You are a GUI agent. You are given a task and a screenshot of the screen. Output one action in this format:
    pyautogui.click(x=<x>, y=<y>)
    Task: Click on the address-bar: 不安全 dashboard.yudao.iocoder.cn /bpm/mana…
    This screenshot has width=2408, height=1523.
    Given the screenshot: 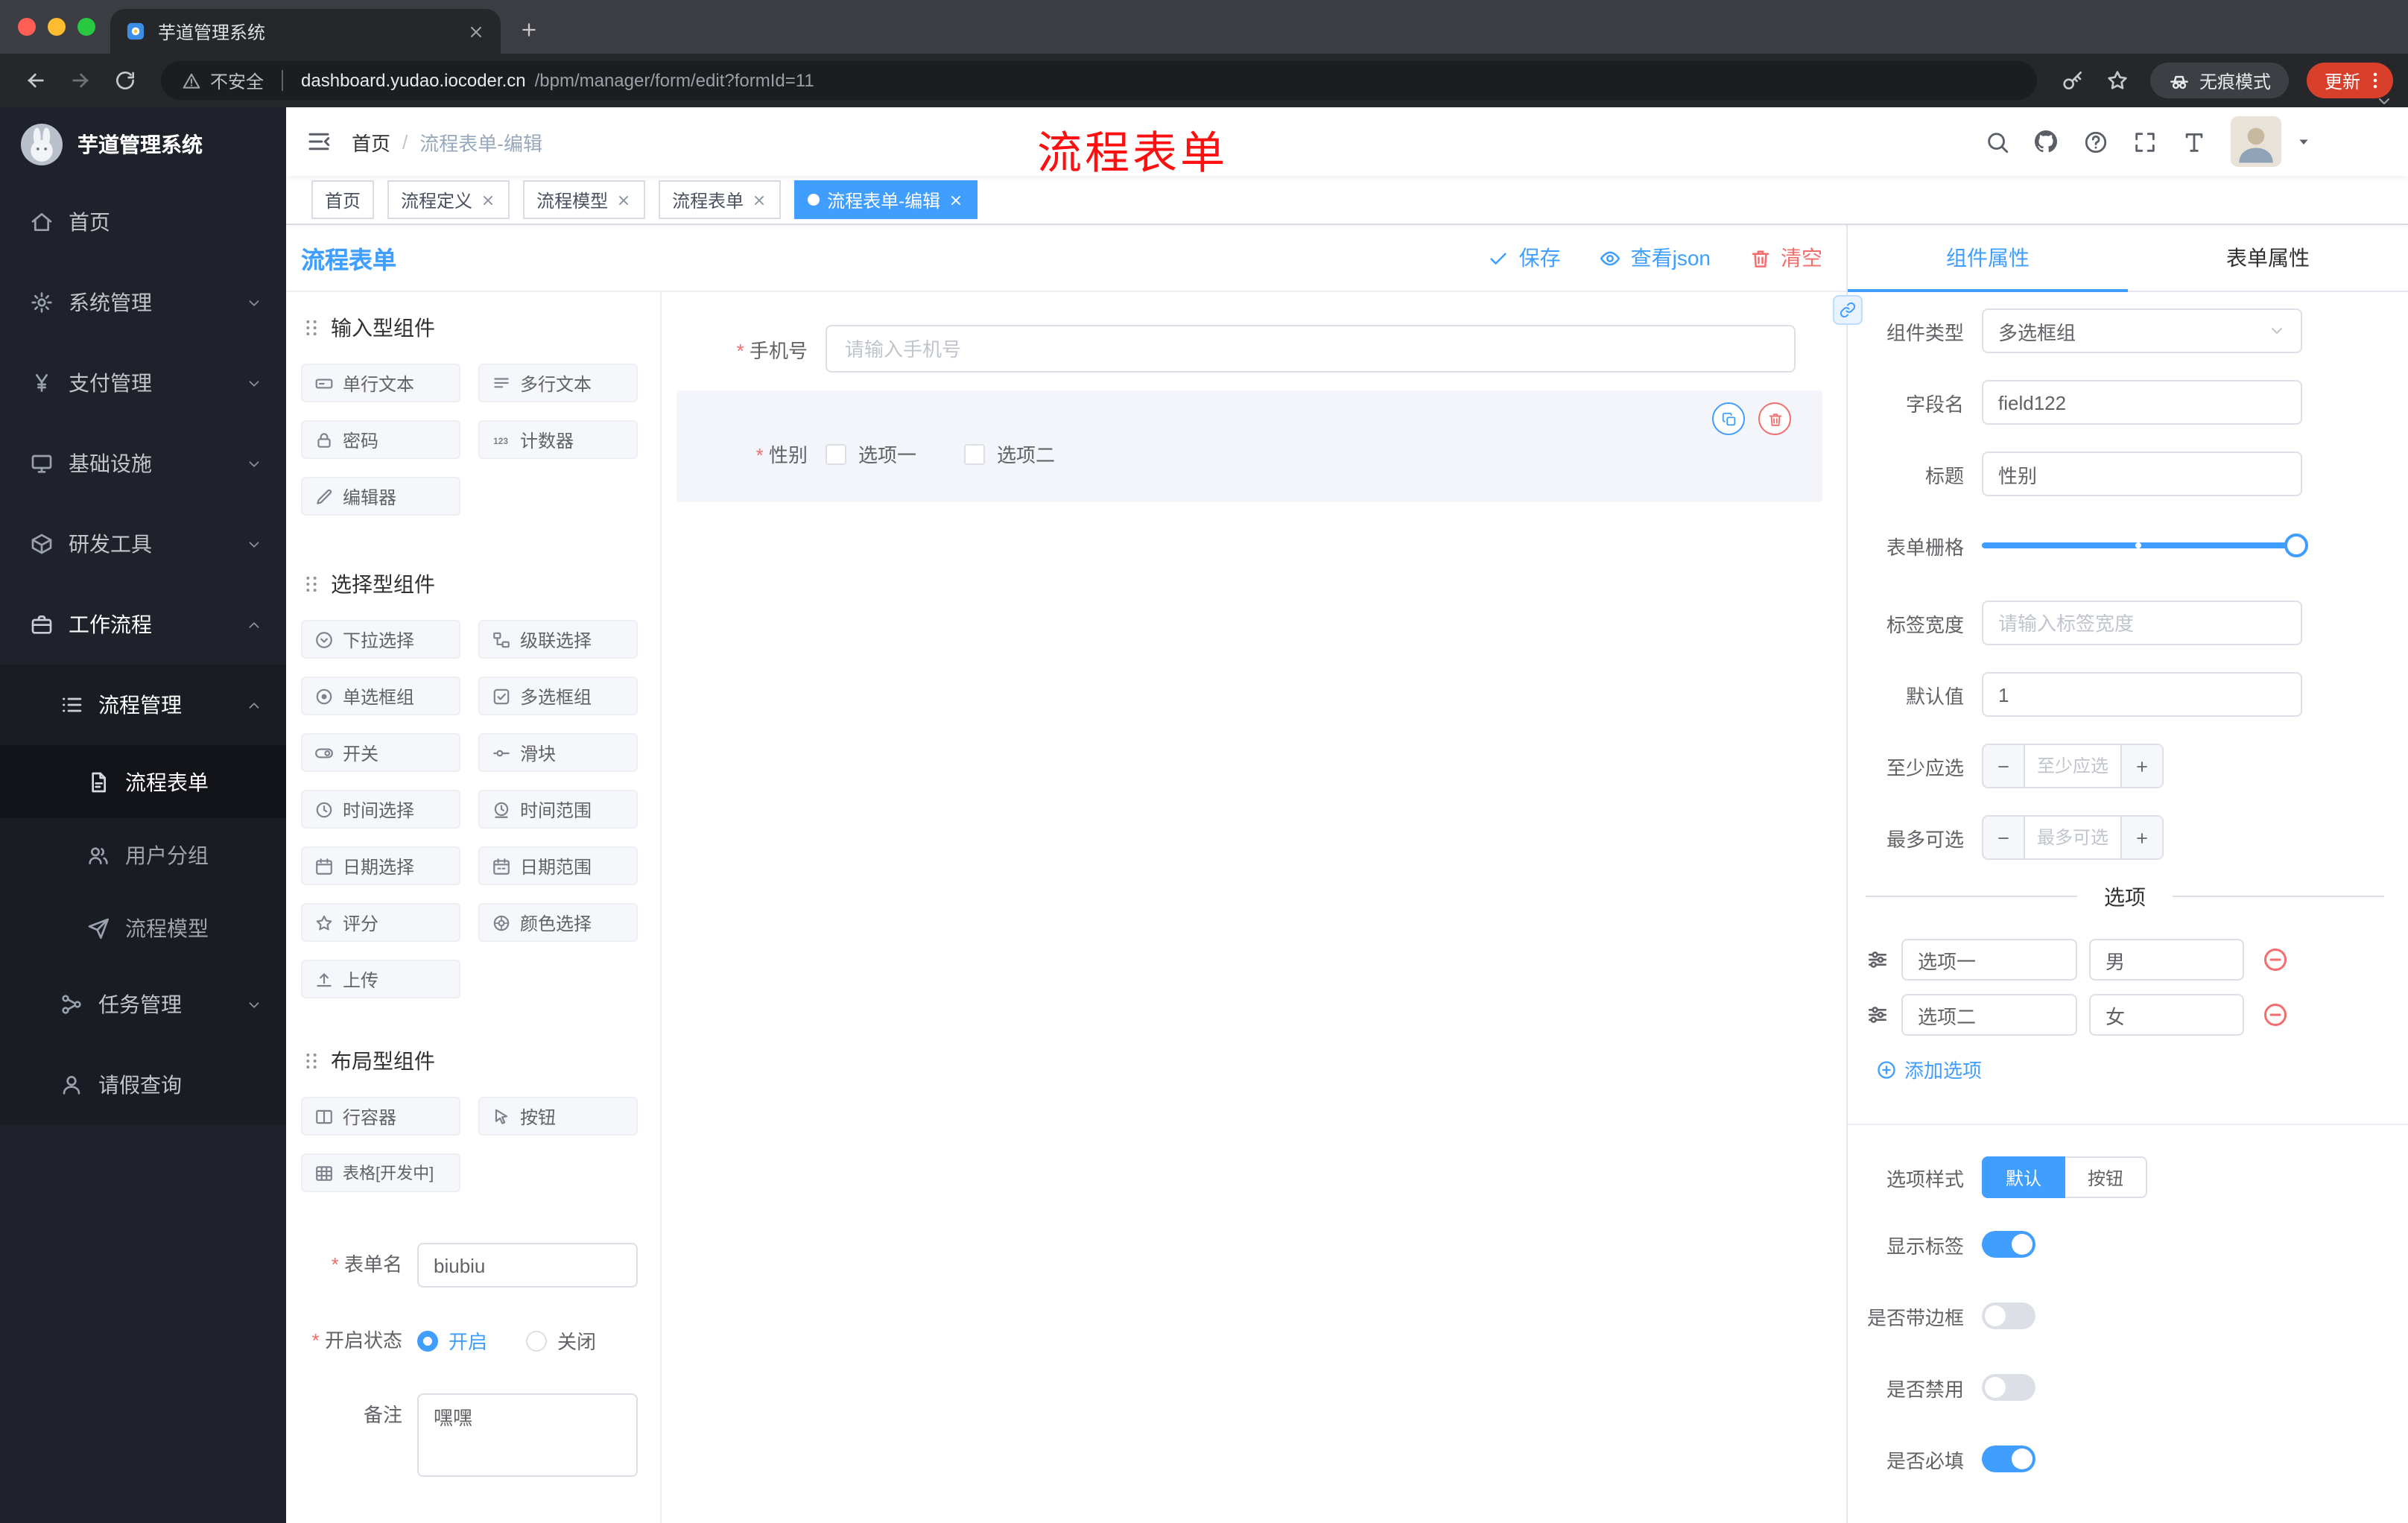 What is the action you would take?
    pyautogui.click(x=1099, y=80)
    